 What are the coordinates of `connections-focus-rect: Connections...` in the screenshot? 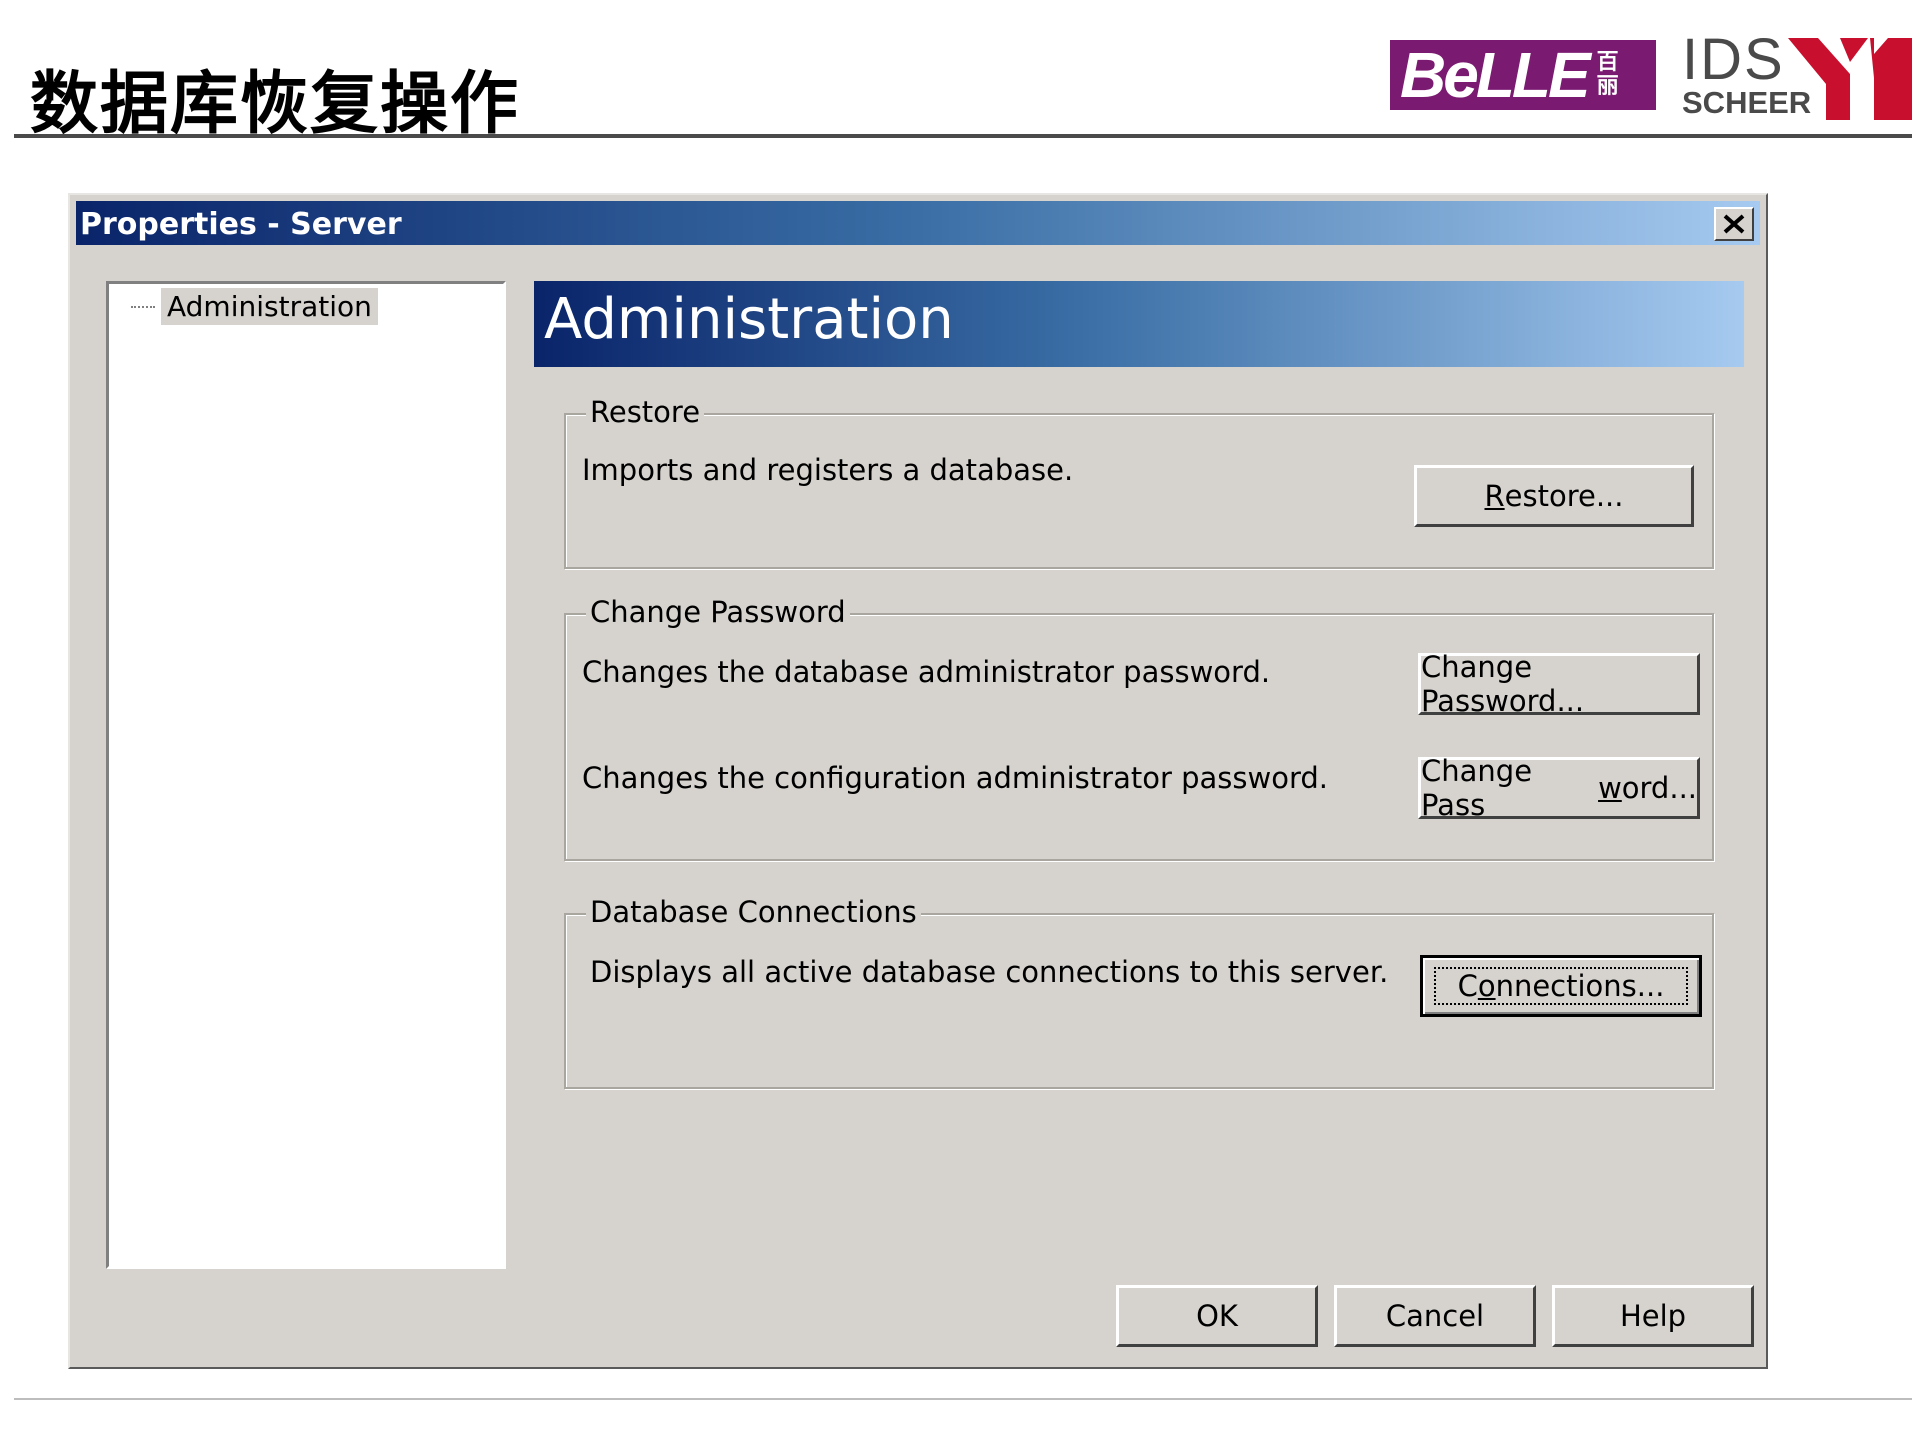 It's located at (1561, 986).